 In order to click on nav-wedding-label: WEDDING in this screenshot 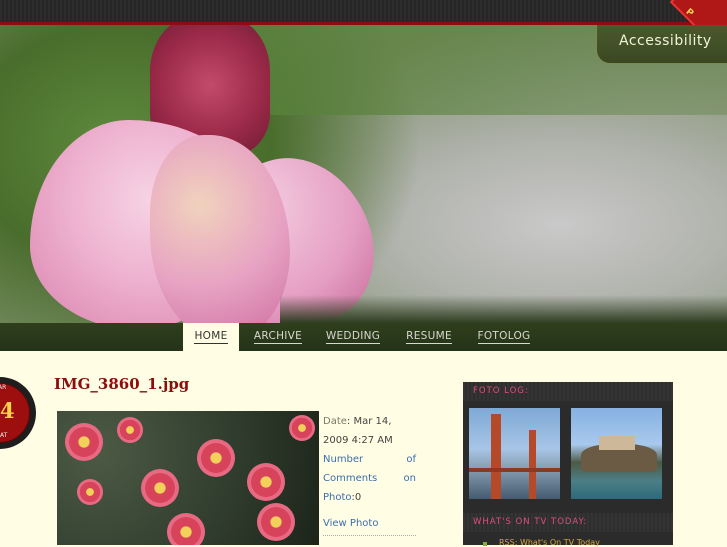, I will do `click(353, 337)`.